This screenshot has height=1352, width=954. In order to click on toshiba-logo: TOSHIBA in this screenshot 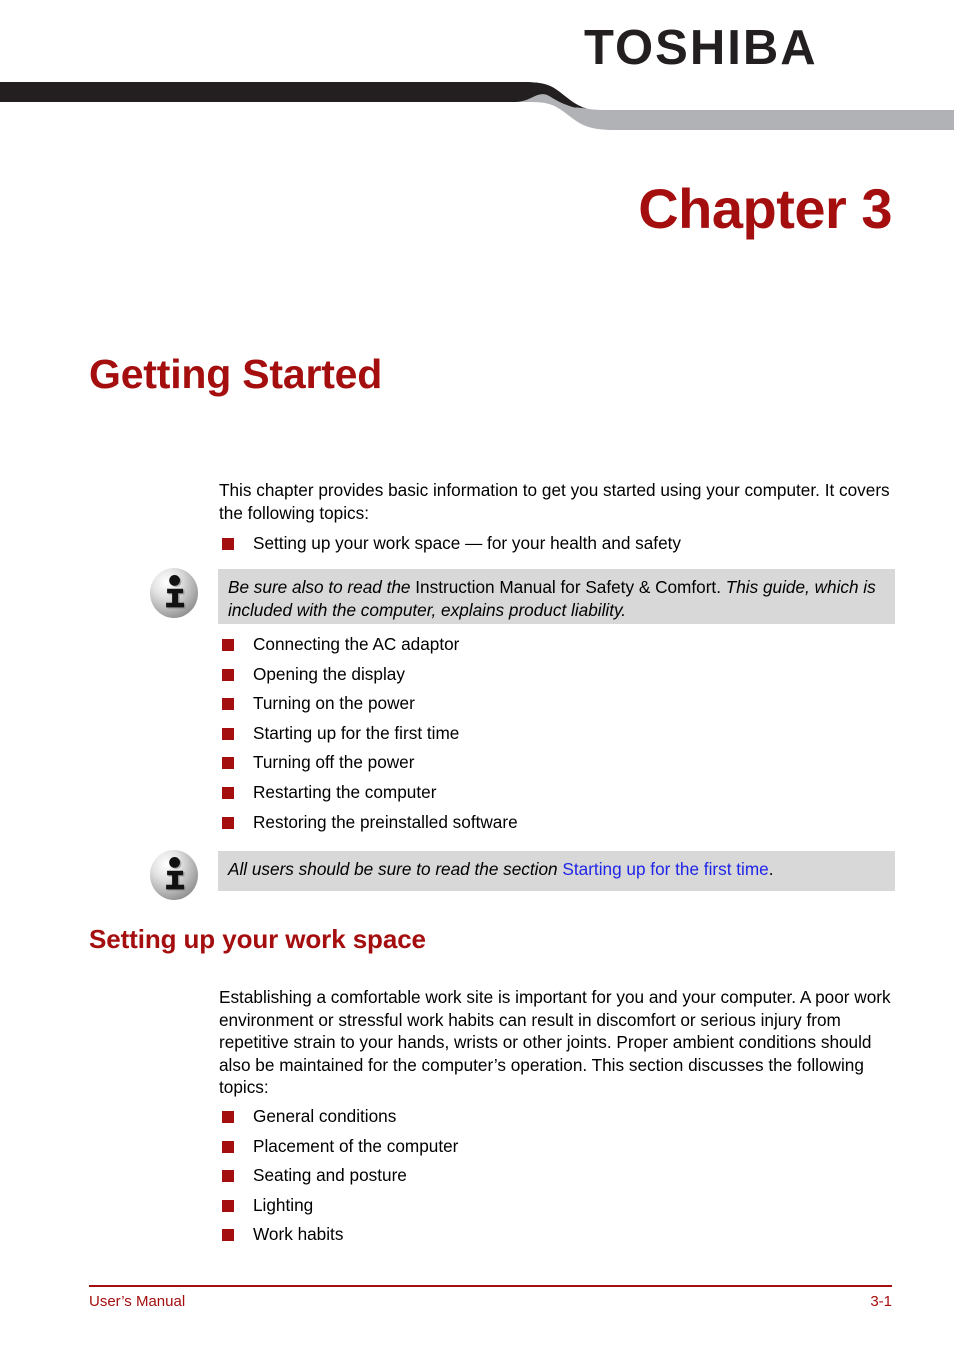, I will do `click(701, 48)`.